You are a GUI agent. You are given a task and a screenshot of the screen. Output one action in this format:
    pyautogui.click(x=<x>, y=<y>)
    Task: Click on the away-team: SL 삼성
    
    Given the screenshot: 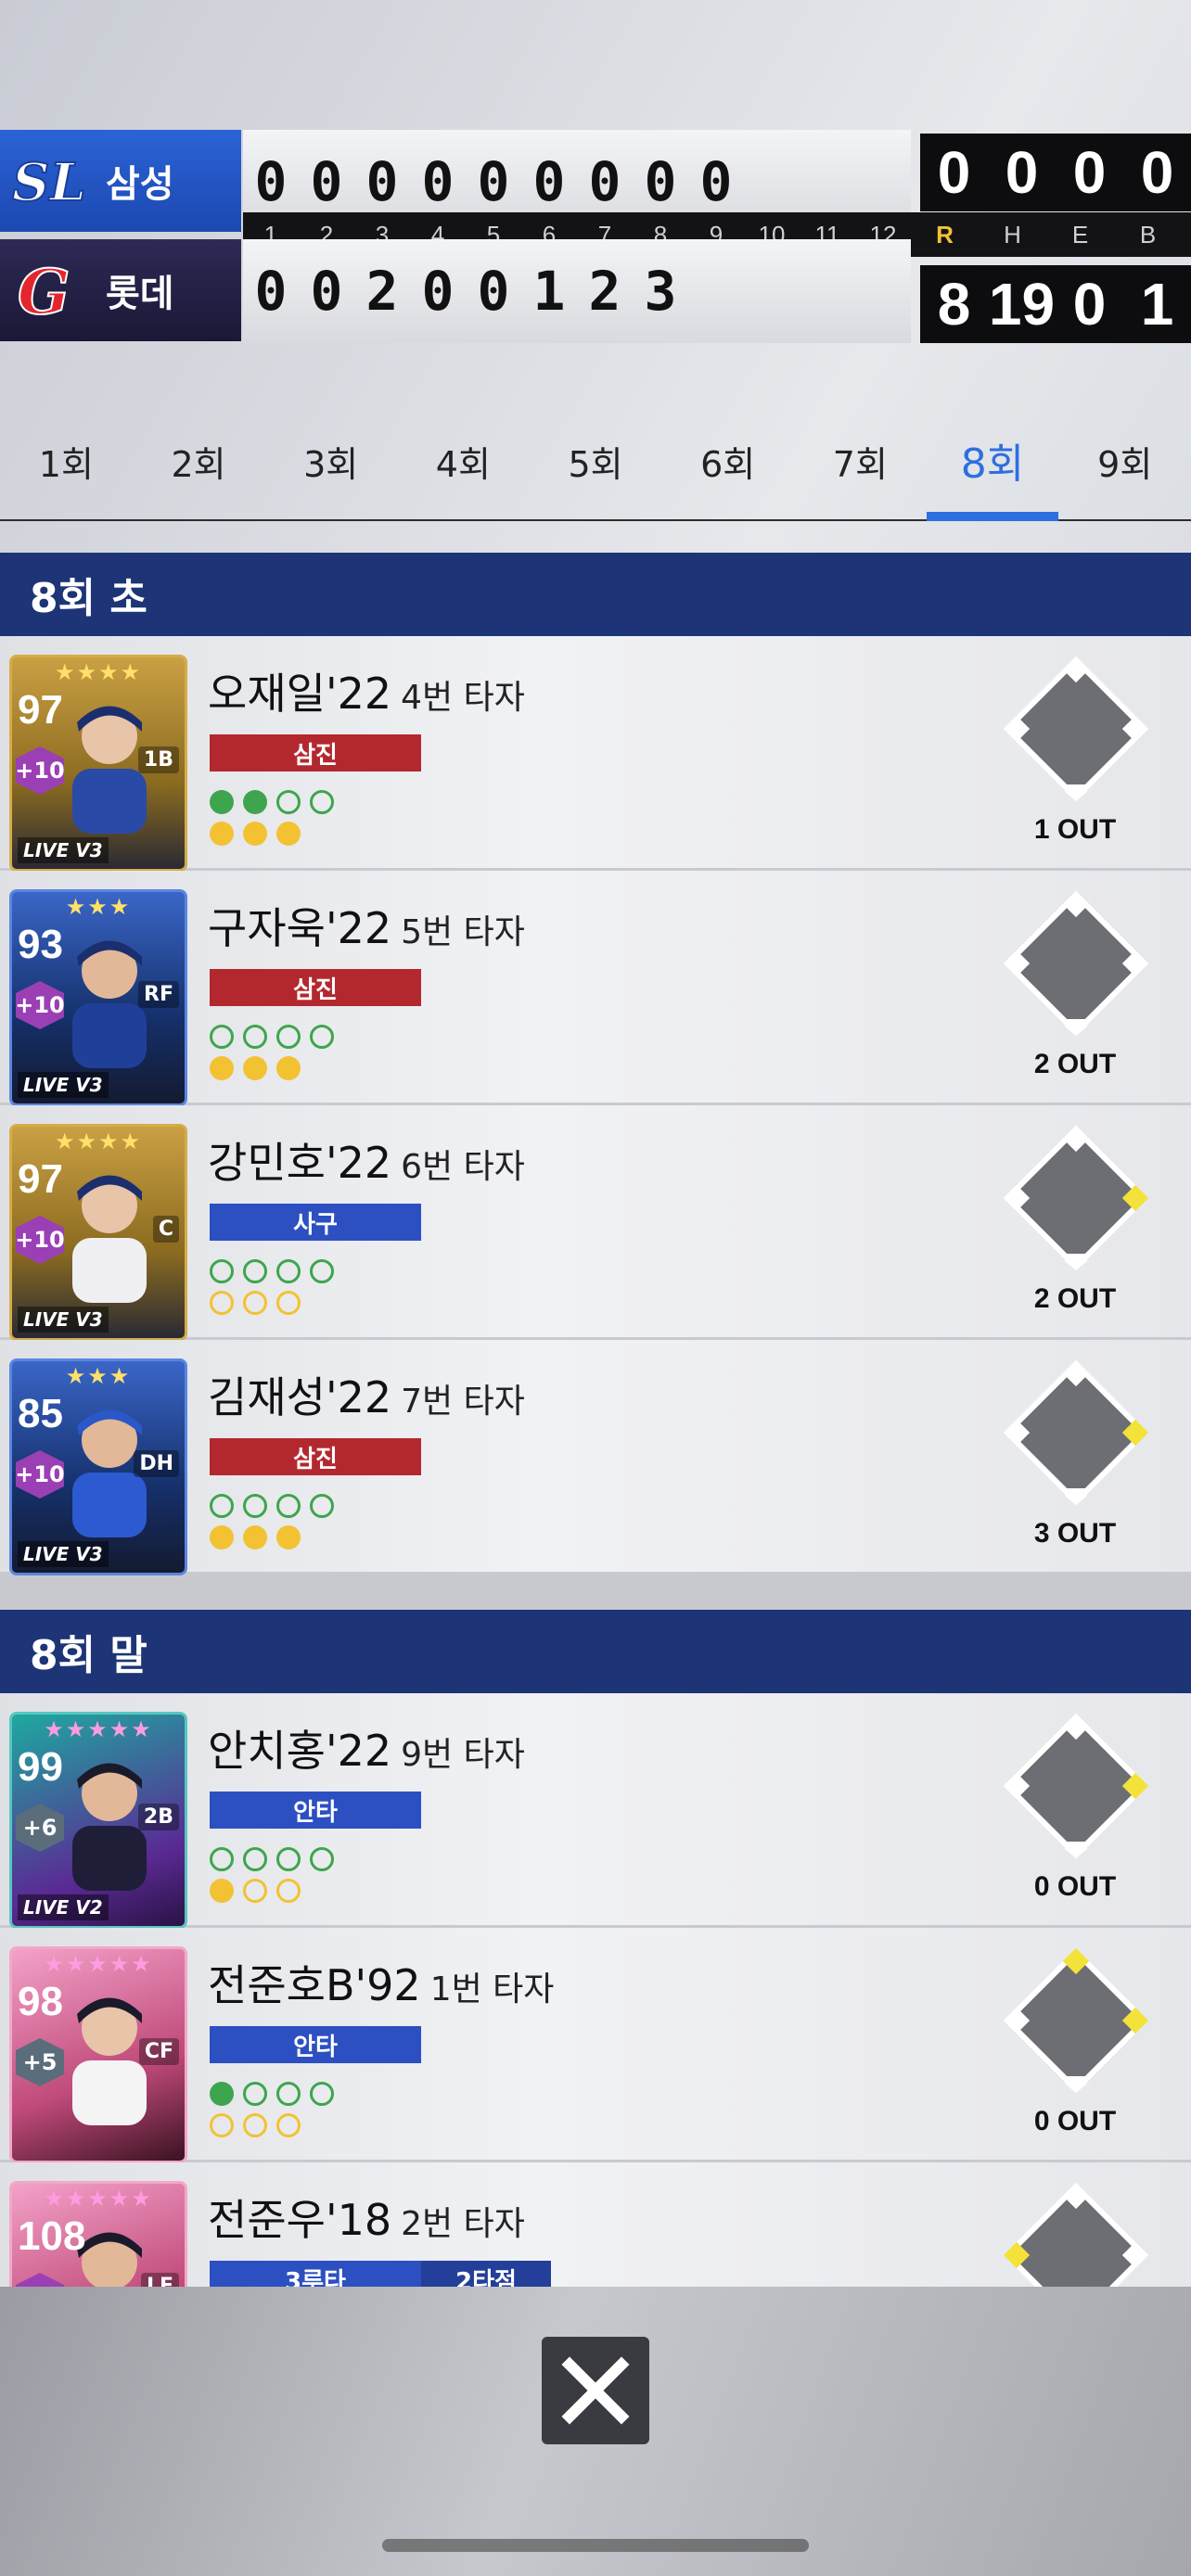 What is the action you would take?
    pyautogui.click(x=121, y=181)
    